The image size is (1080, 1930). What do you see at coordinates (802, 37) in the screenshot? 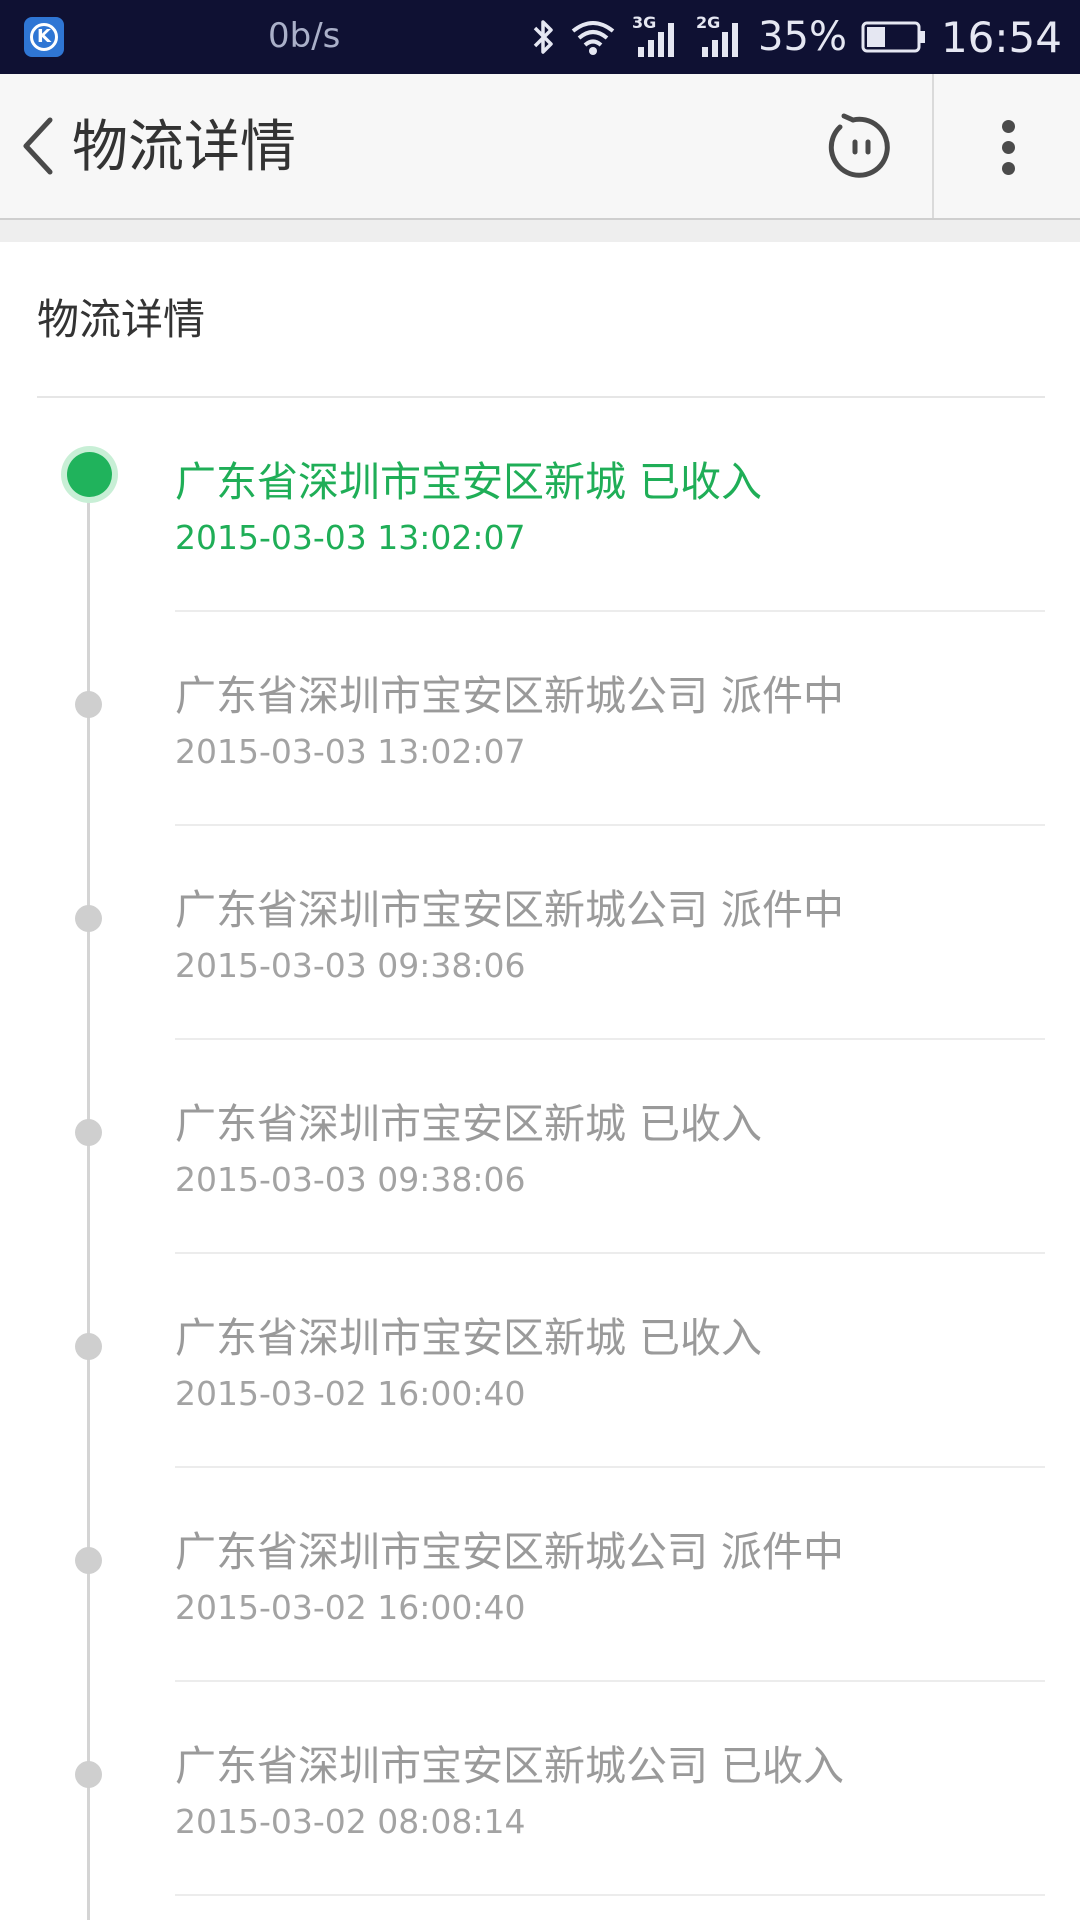
I see `battery-percent: 35%` at bounding box center [802, 37].